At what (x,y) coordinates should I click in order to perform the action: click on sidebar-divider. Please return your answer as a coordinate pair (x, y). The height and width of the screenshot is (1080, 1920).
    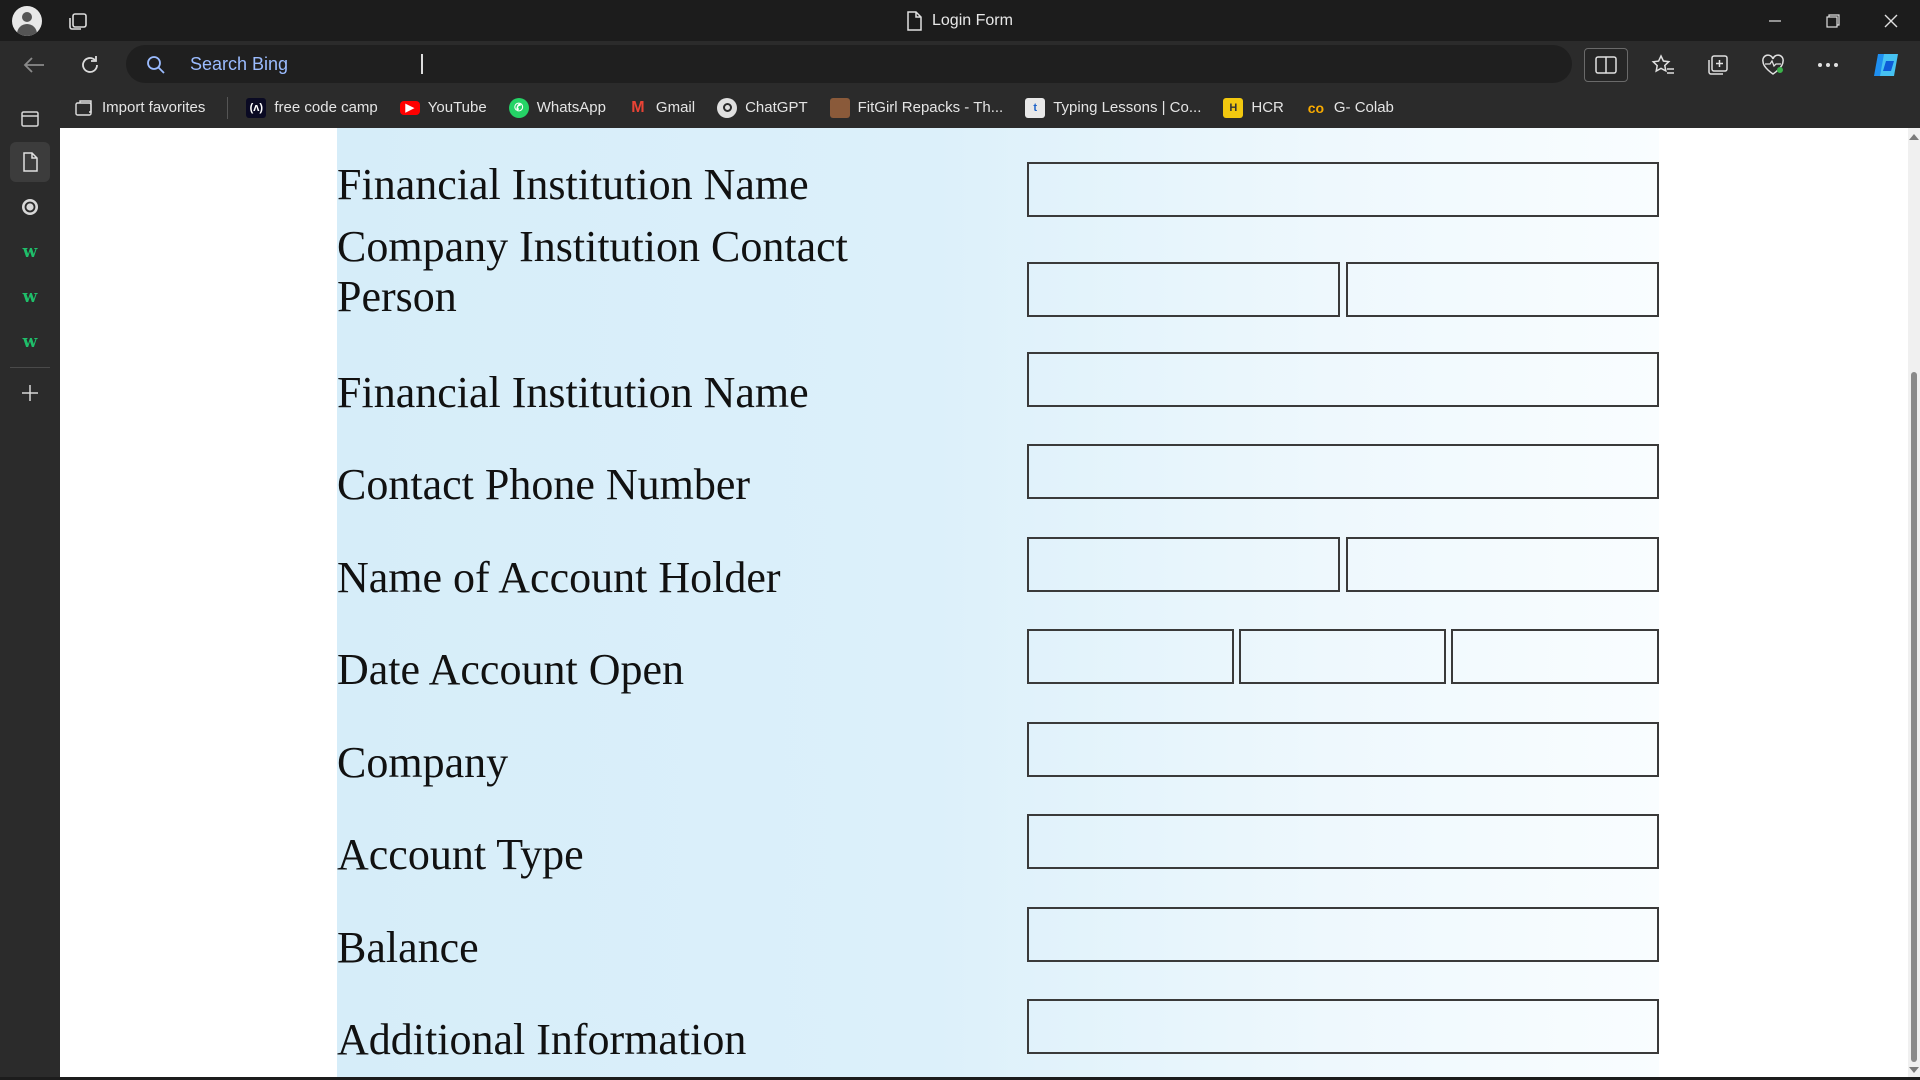
    Looking at the image, I should click on (30, 367).